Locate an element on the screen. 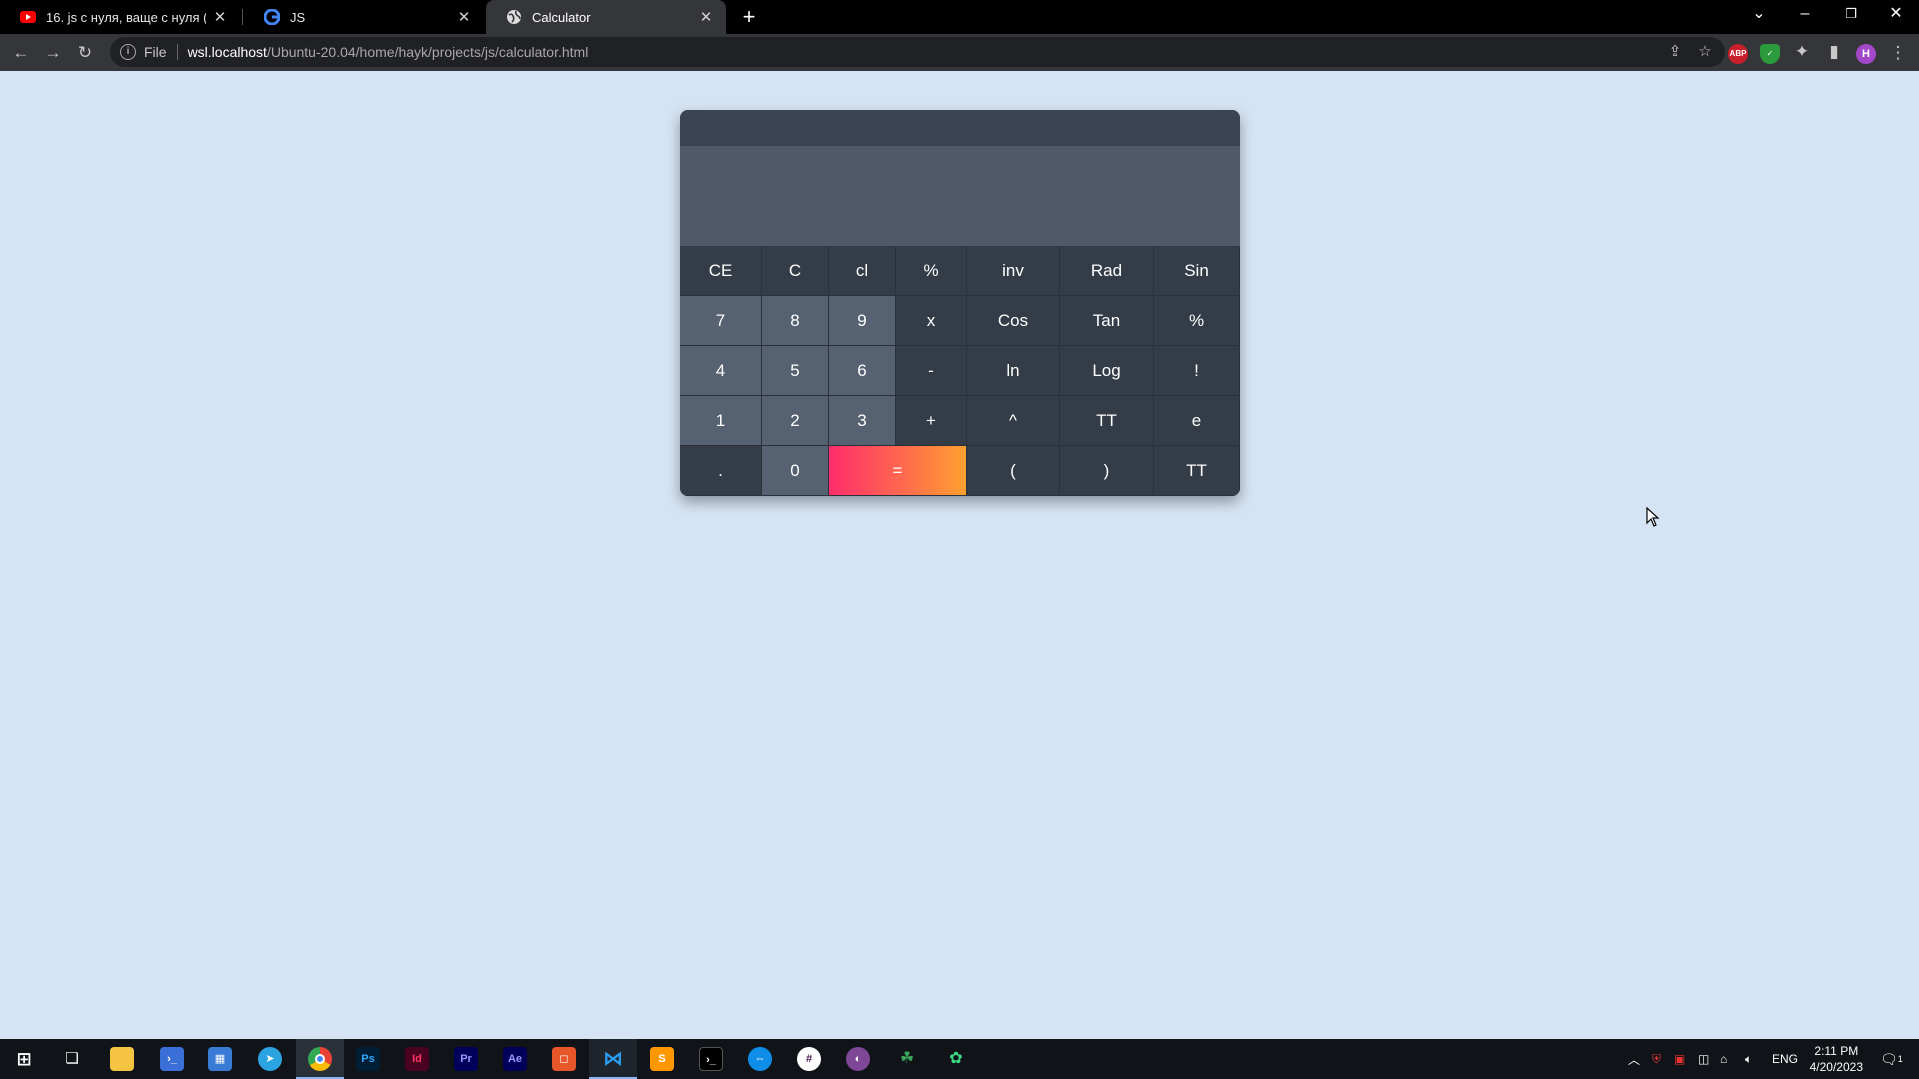  key-equals-button: = is located at coordinates (898, 471).